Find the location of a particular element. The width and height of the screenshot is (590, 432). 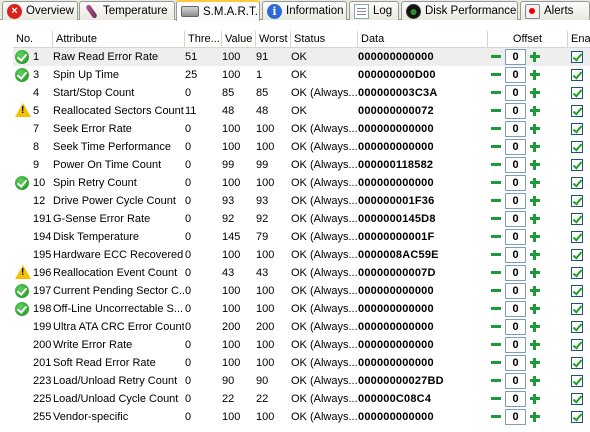

col-value-header: Value is located at coordinates (239, 39).